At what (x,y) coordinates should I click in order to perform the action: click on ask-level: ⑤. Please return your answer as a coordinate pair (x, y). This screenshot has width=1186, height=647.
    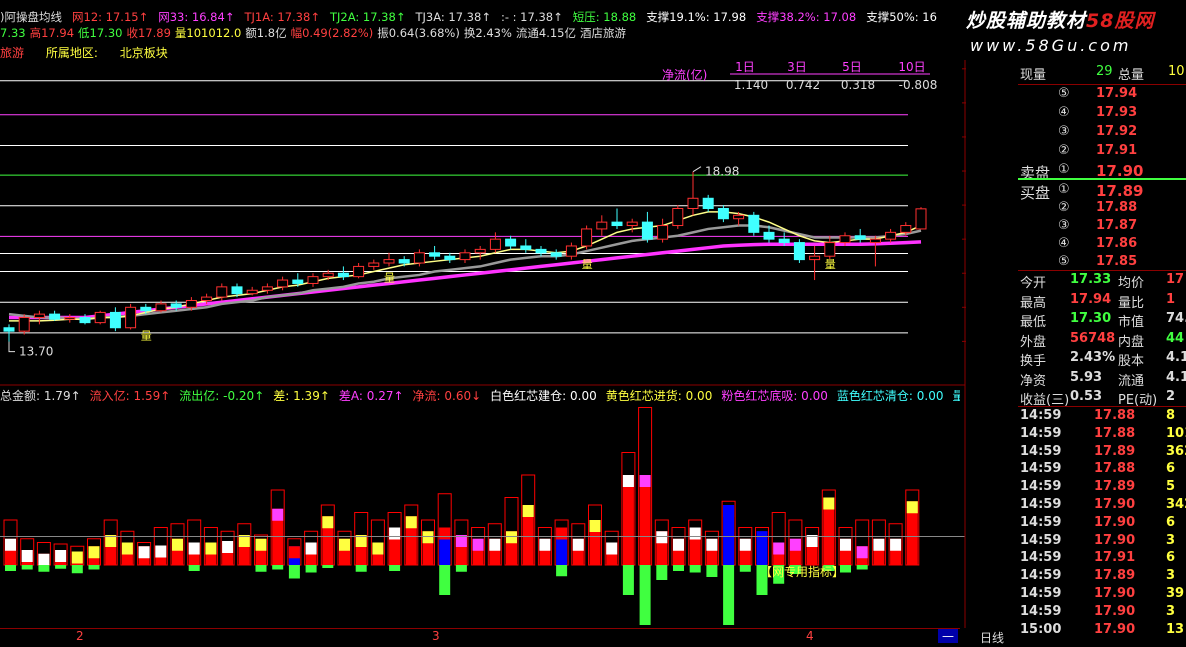
    Looking at the image, I should click on (1064, 93).